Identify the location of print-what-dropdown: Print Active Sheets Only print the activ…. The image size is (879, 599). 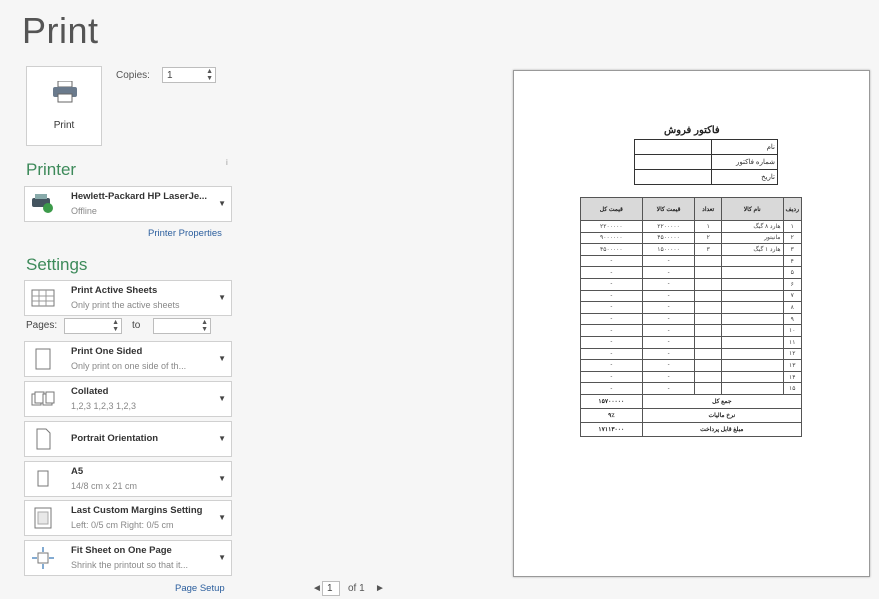
(128, 298).